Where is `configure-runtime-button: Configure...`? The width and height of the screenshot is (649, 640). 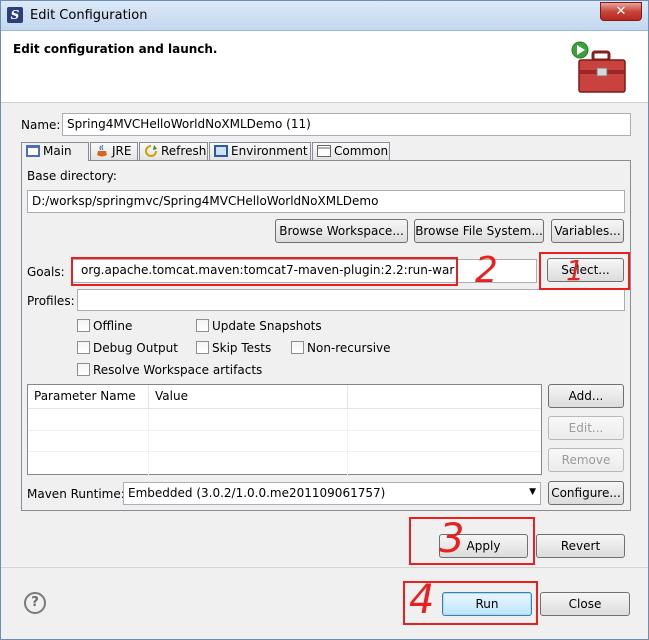
configure-runtime-button: Configure... is located at coordinates (586, 493).